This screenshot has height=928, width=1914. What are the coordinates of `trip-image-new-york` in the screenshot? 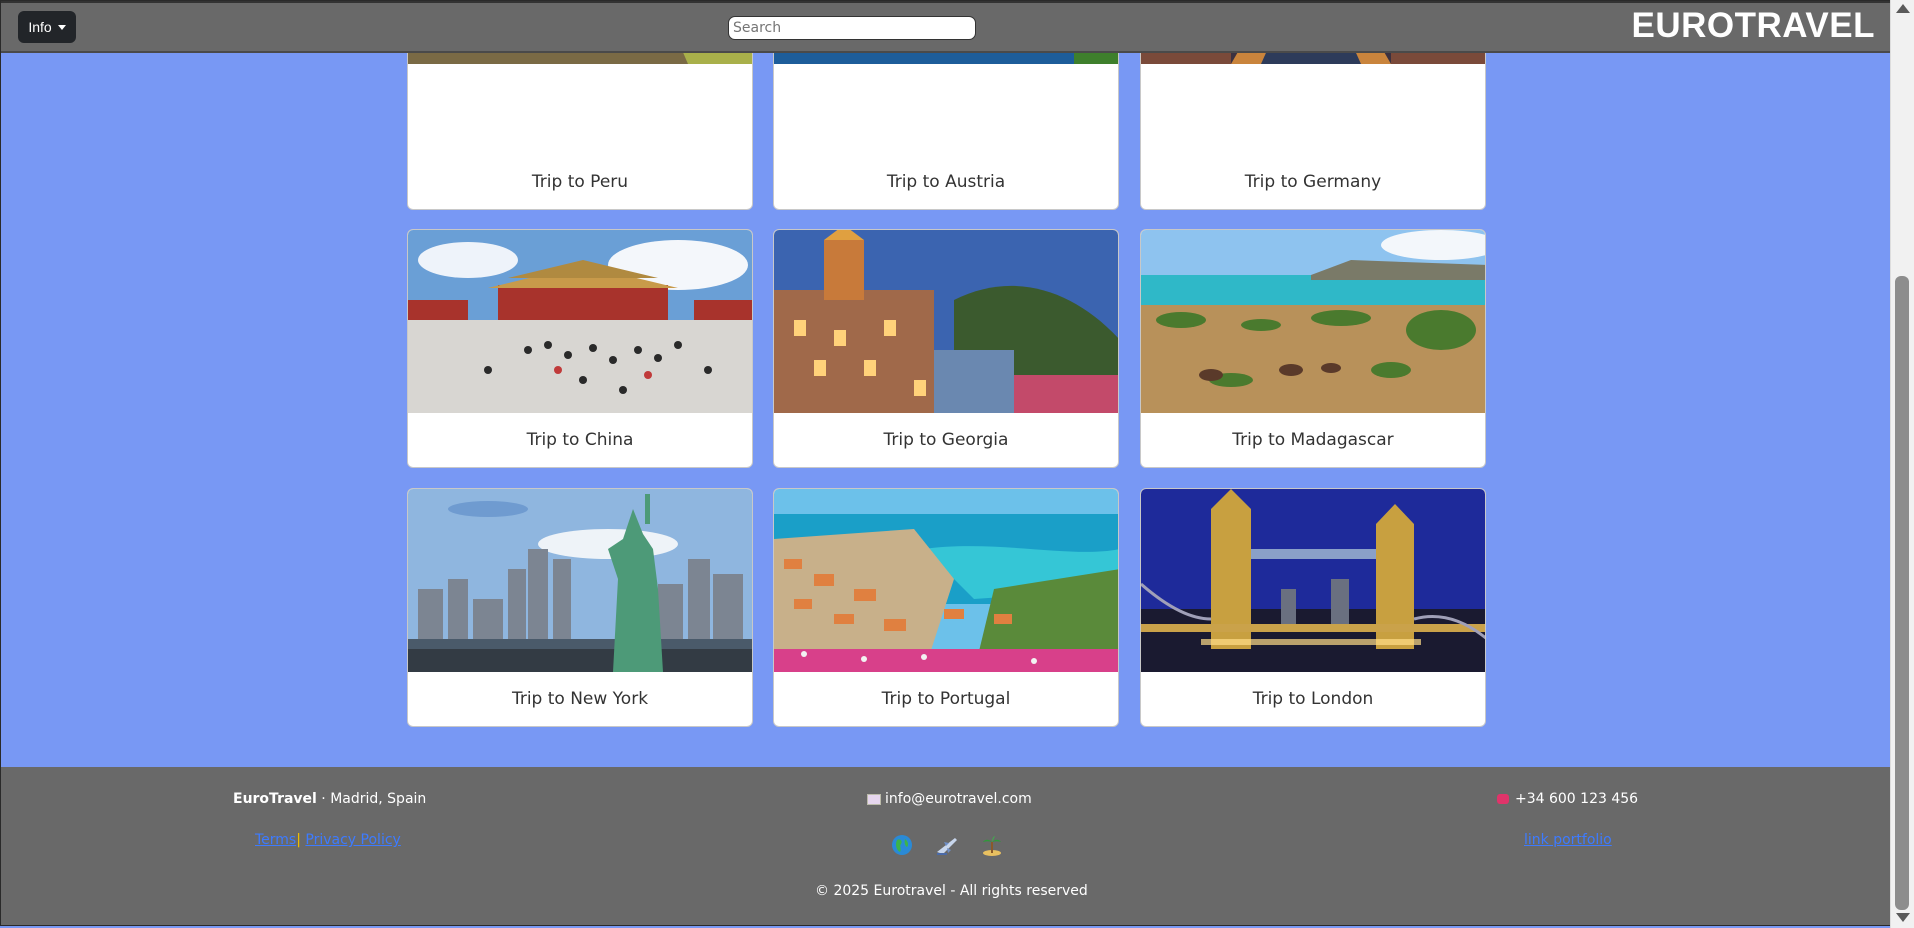 It's located at (580, 580).